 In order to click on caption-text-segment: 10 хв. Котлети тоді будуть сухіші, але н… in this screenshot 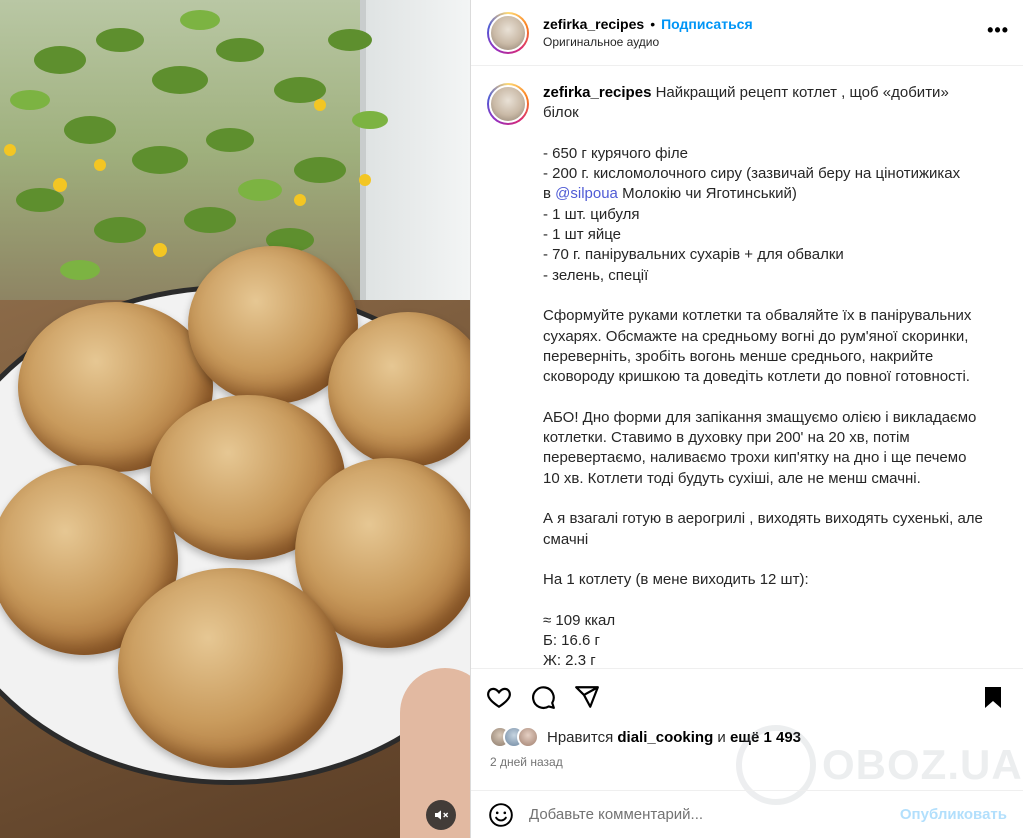, I will do `click(732, 478)`.